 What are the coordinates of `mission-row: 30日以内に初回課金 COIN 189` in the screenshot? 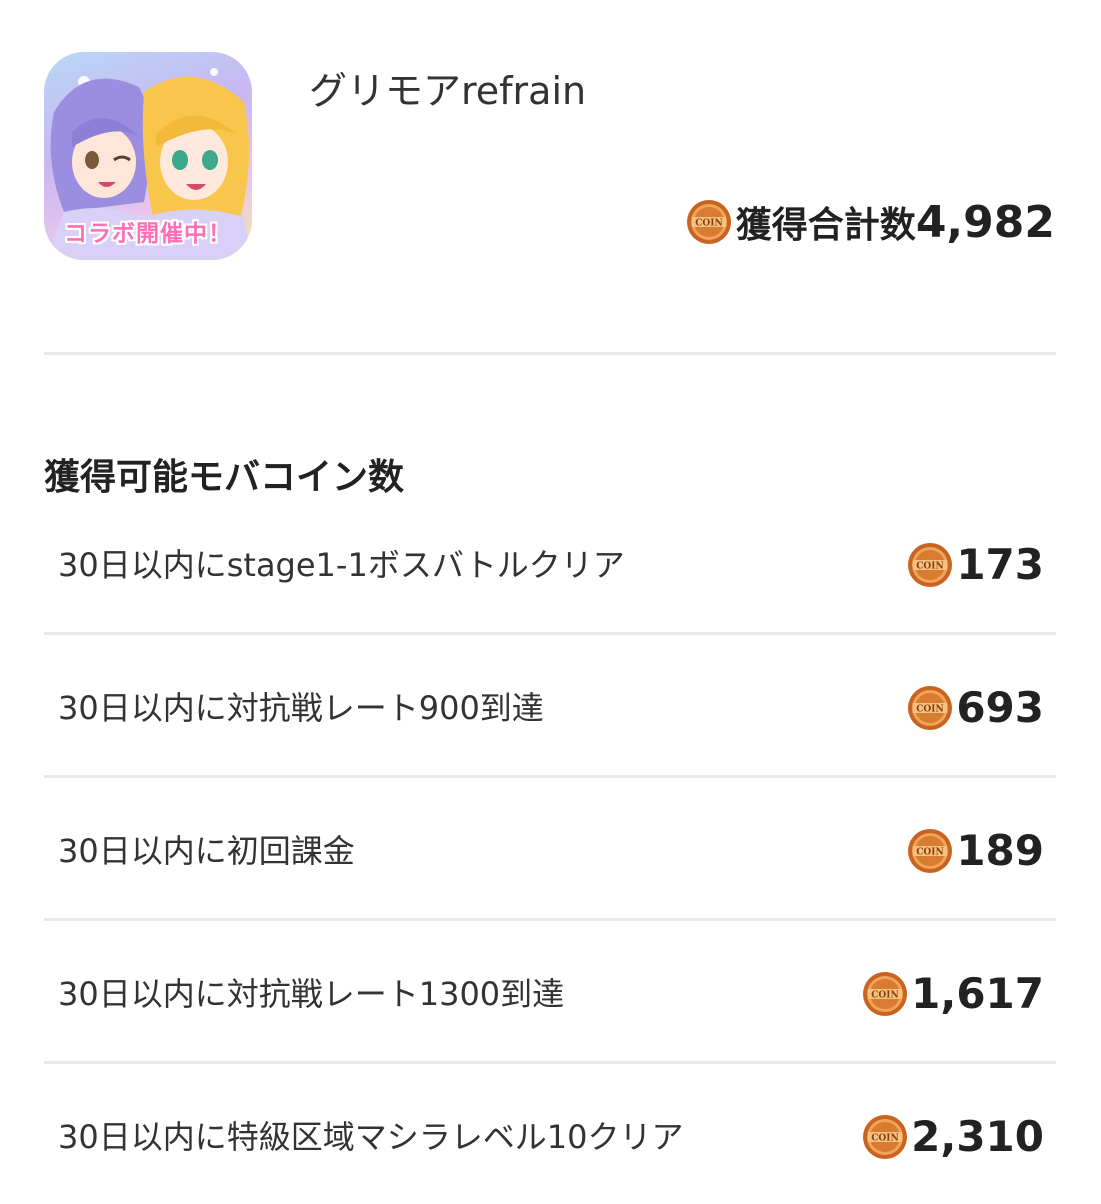 It's located at (550, 849).